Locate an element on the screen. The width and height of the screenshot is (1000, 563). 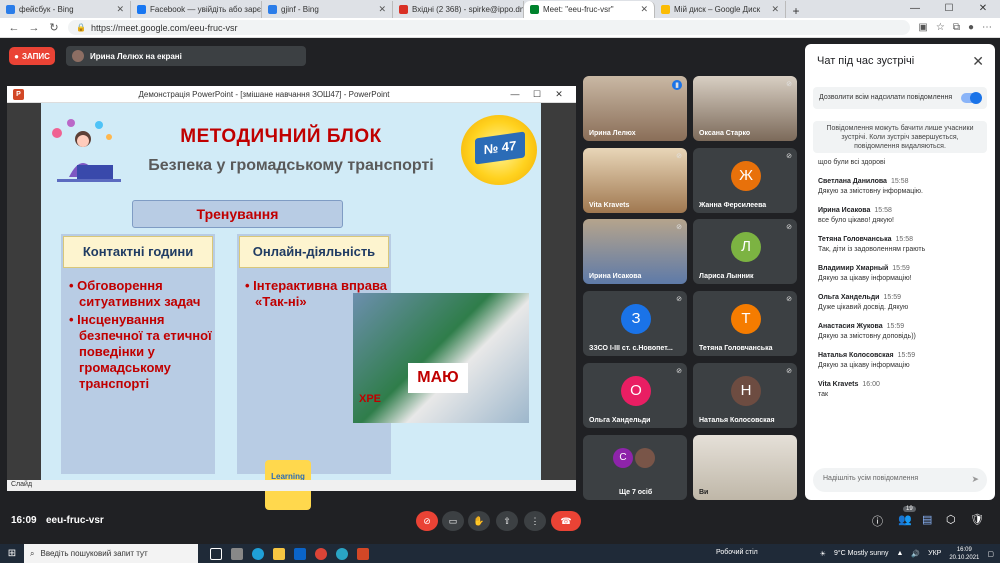
presenter-banner: Ирина Лелюх на екрані is located at coordinates (186, 56).